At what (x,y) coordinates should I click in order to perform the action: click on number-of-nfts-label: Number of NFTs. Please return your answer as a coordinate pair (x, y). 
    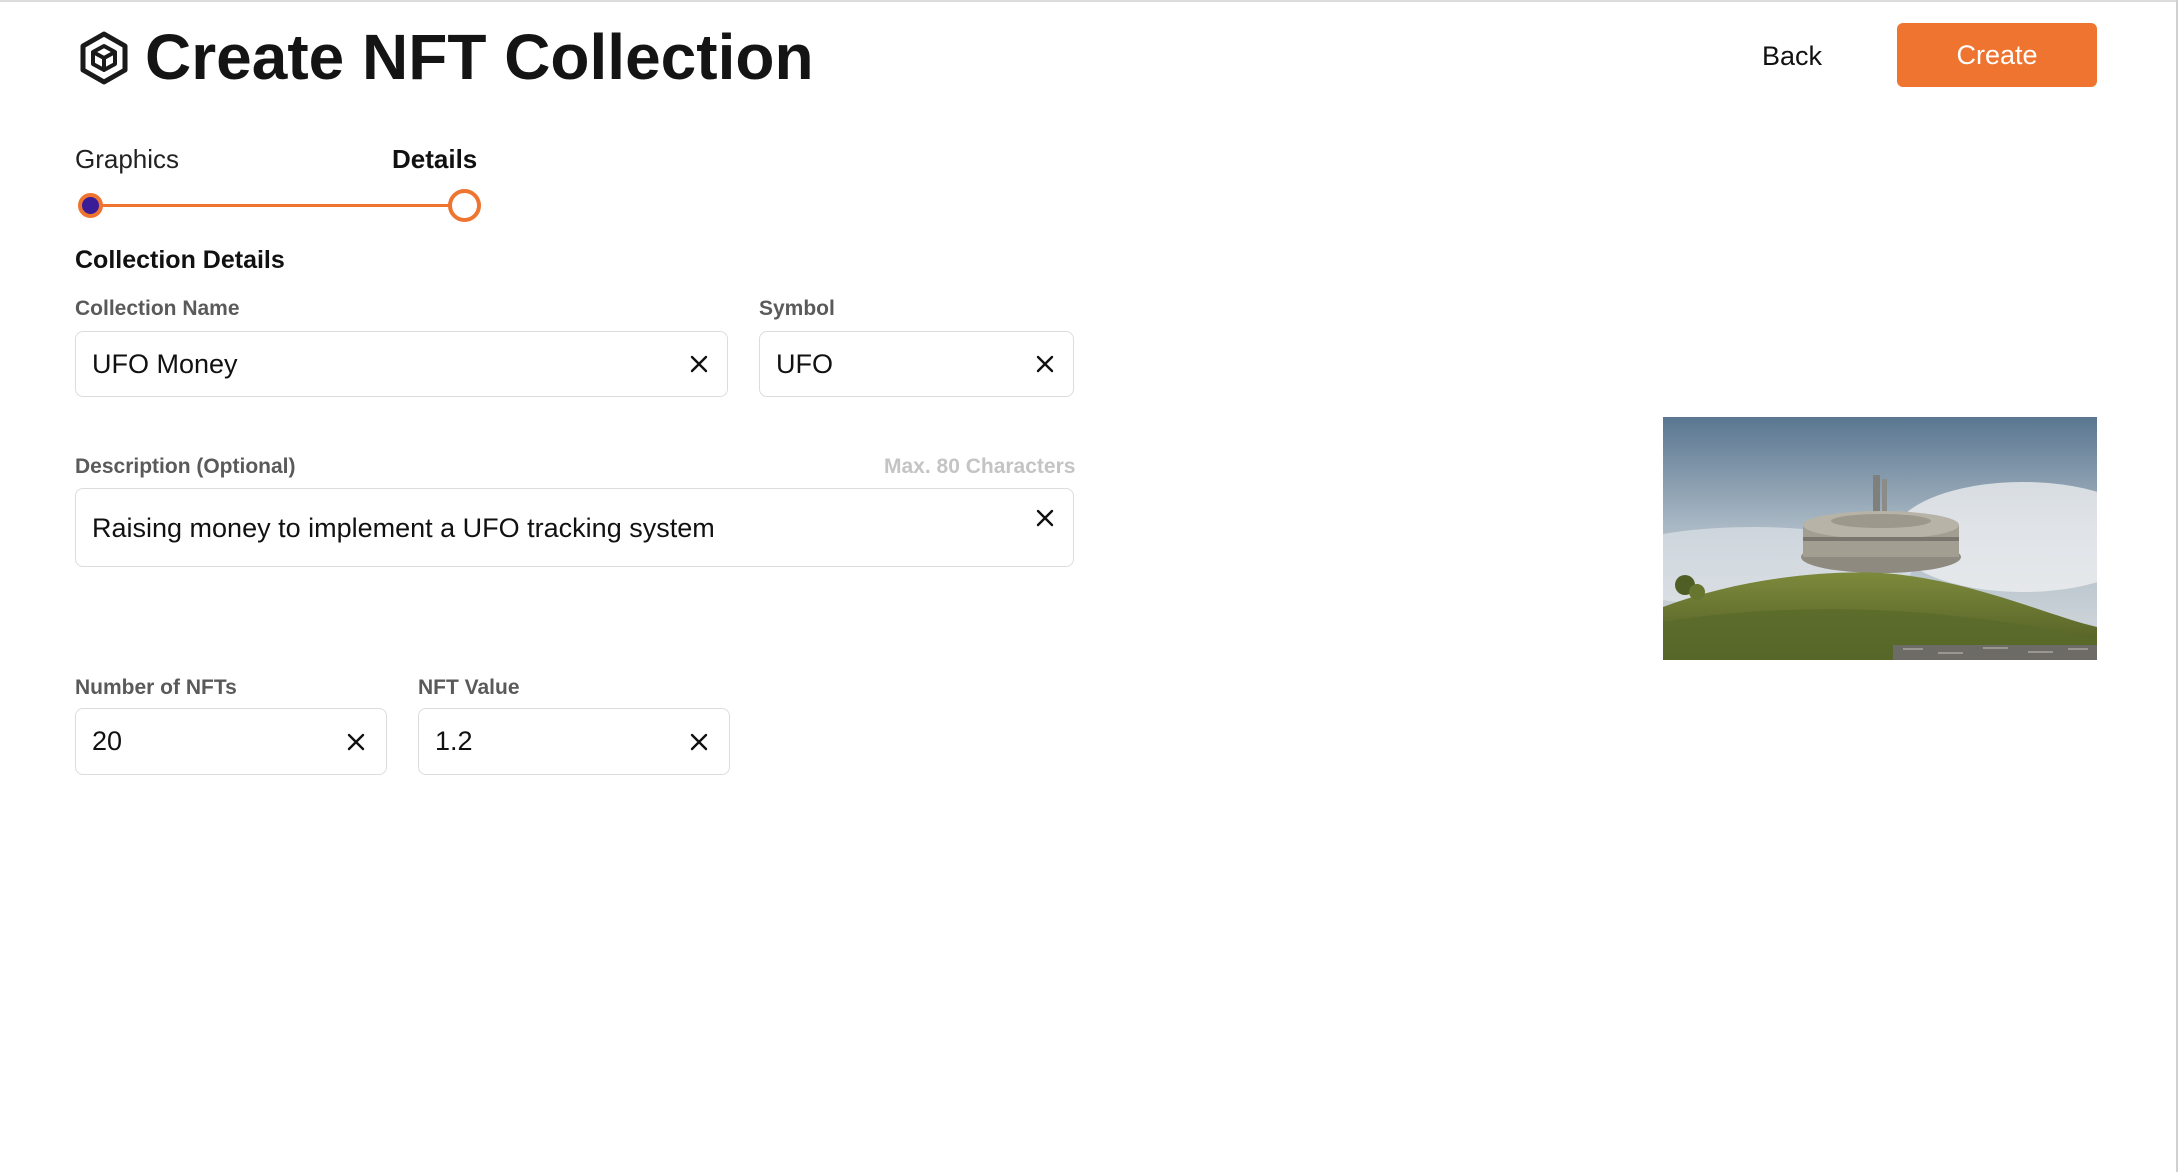
    Looking at the image, I should click on (156, 687).